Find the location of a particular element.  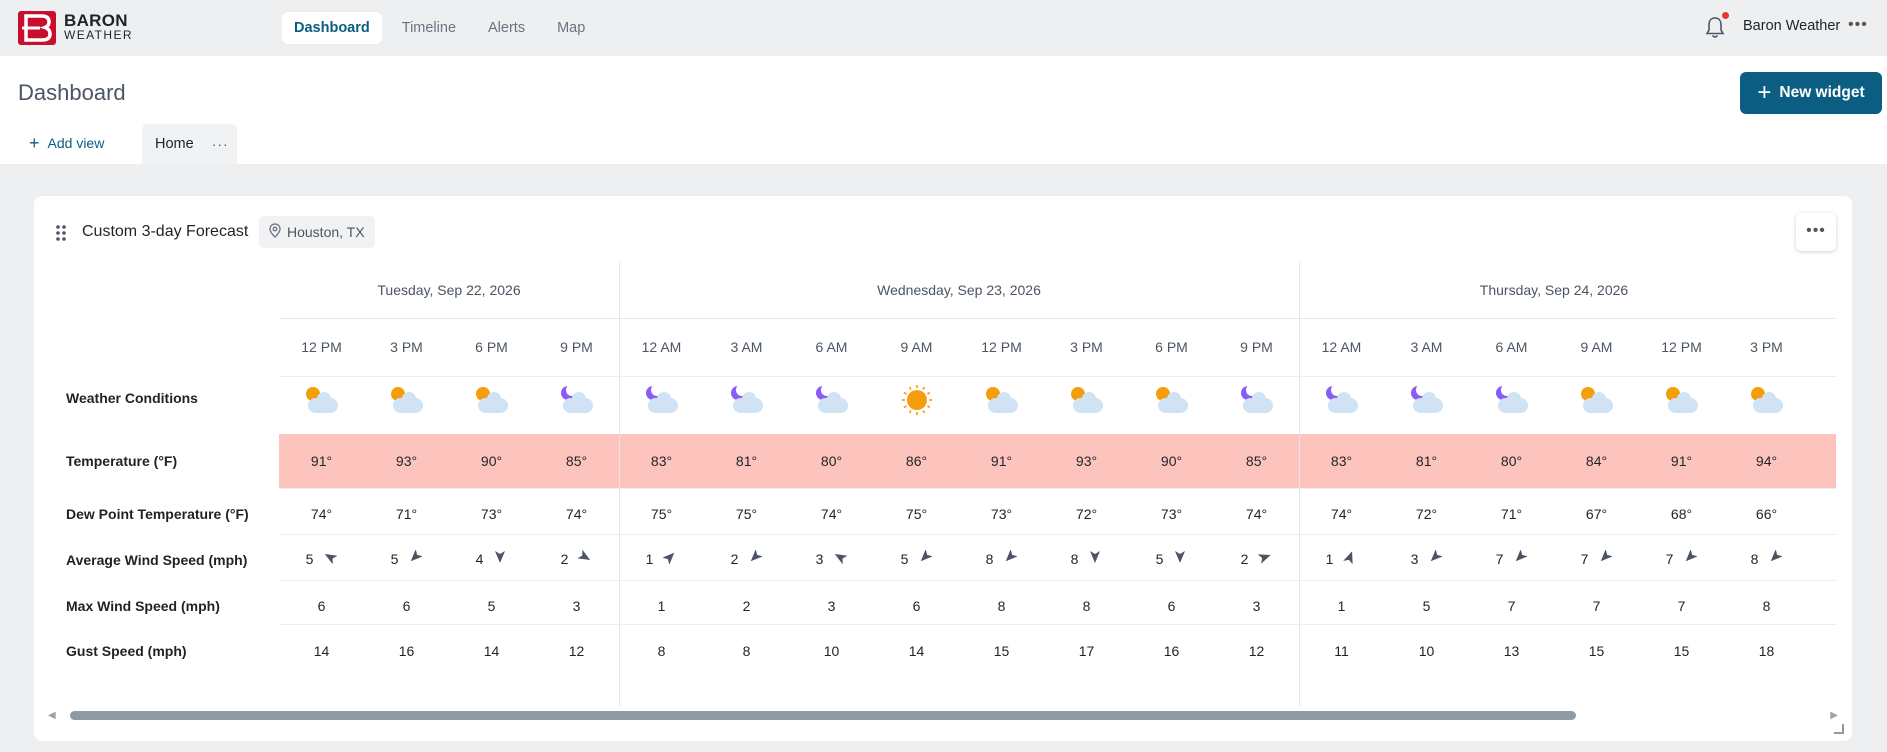

max-wind-cell: 2 is located at coordinates (746, 606).